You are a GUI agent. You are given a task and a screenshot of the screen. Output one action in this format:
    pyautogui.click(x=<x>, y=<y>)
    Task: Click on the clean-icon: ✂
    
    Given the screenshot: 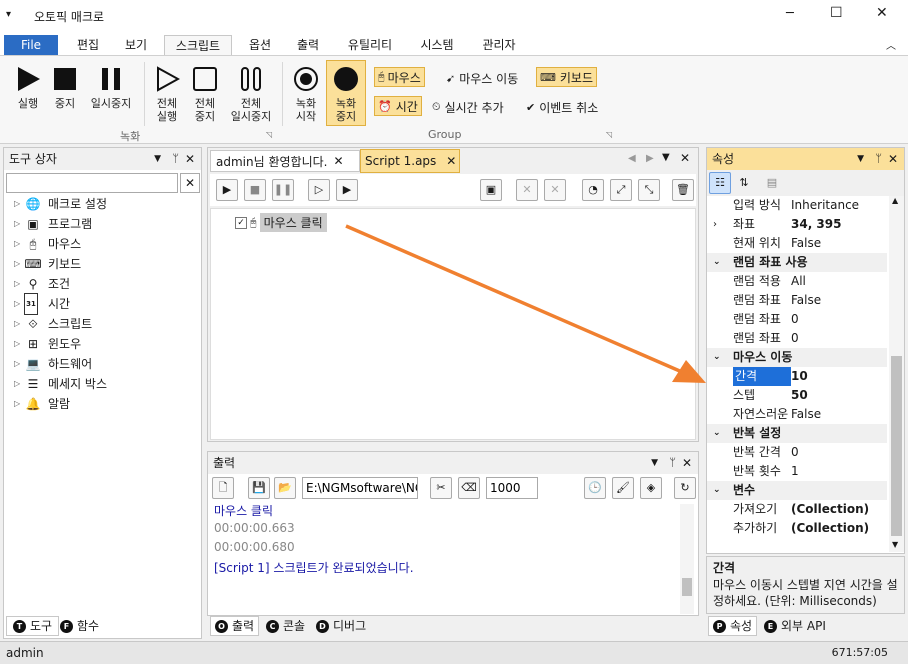 What is the action you would take?
    pyautogui.click(x=441, y=488)
    